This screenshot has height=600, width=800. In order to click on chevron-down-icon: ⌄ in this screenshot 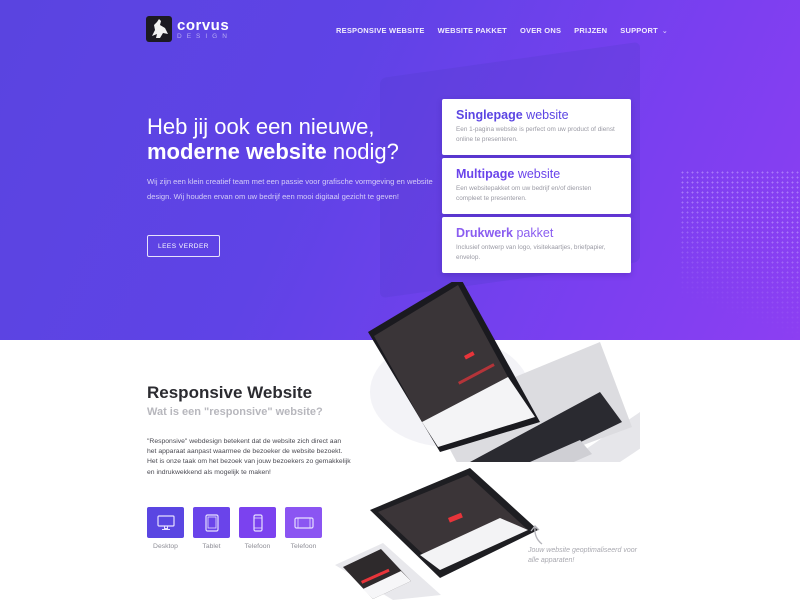, I will do `click(664, 31)`.